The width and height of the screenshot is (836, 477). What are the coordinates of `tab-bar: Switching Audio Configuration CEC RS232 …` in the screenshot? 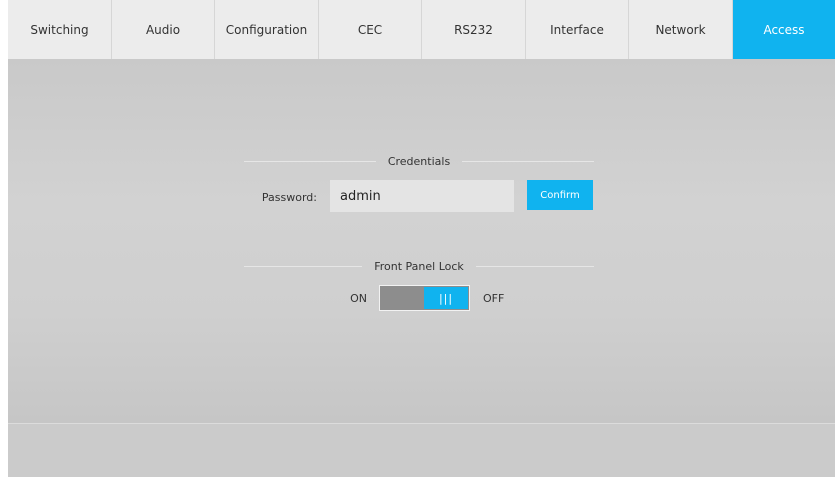 It's located at (421, 29).